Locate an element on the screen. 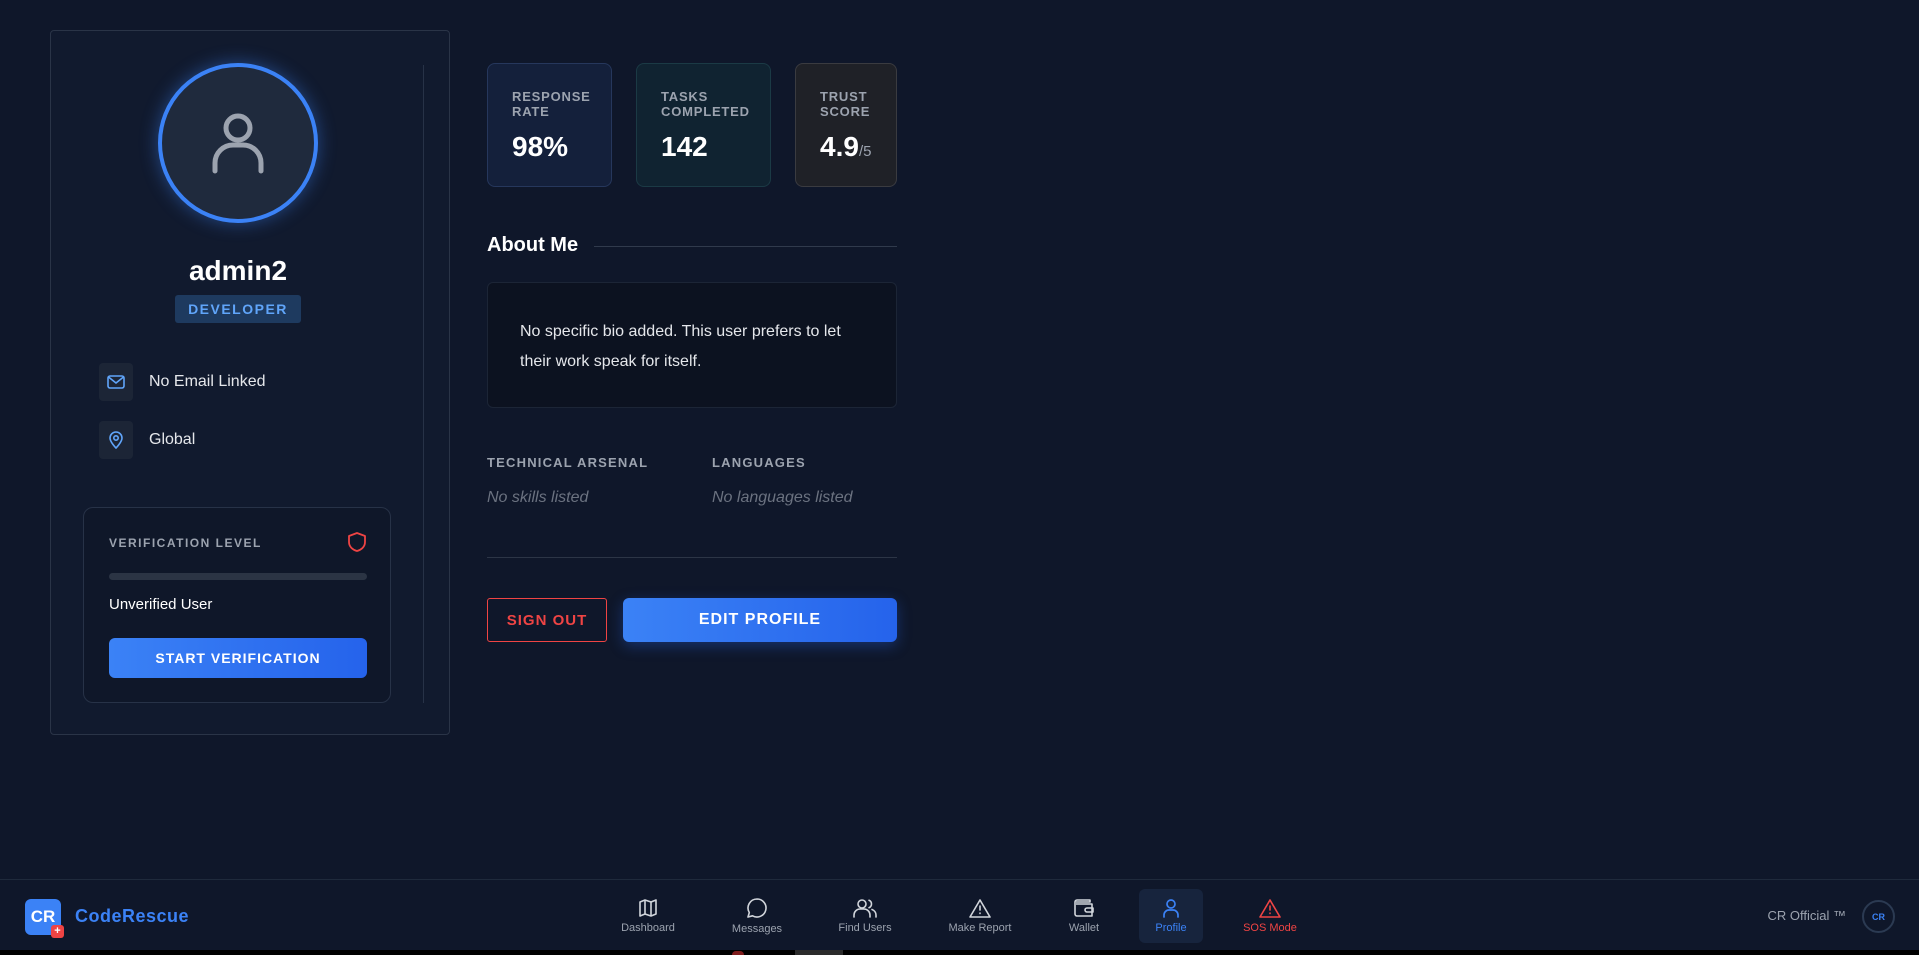 This screenshot has height=955, width=1919. shield-icon is located at coordinates (357, 544).